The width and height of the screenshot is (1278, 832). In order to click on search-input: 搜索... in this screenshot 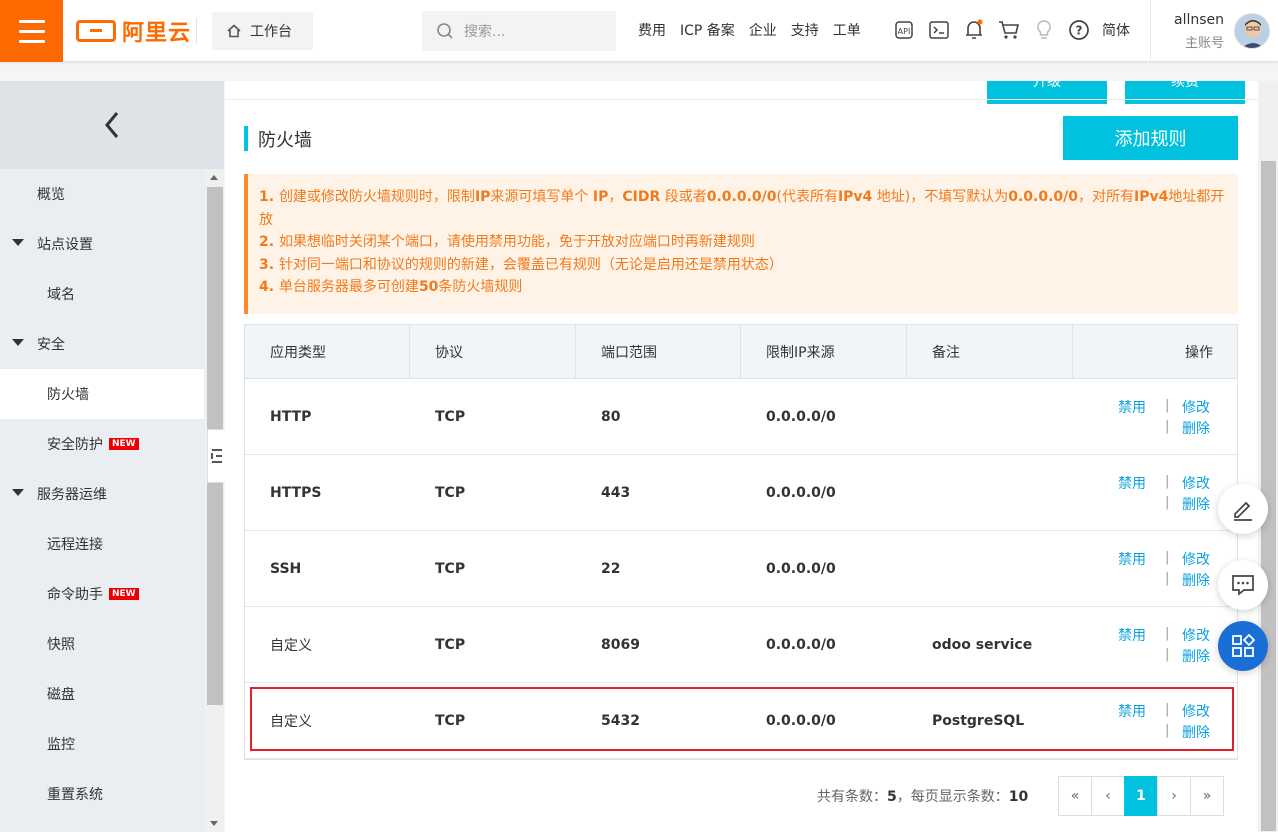, I will do `click(484, 31)`.